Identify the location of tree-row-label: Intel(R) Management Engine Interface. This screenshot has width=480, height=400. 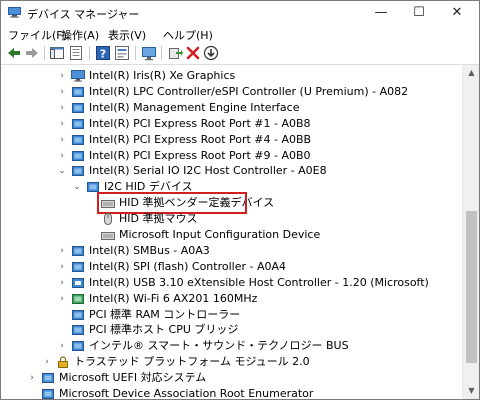
(194, 107).